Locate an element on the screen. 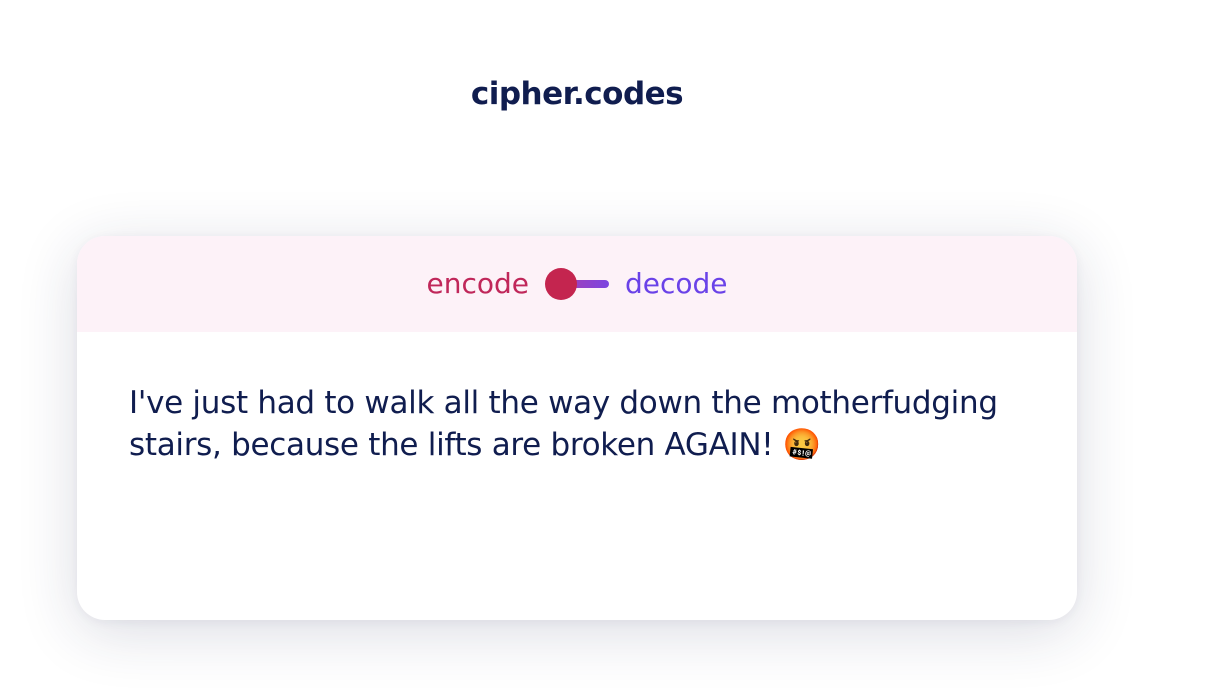 This screenshot has height=698, width=1208. mode-toggle-bar: encode decode is located at coordinates (577, 284).